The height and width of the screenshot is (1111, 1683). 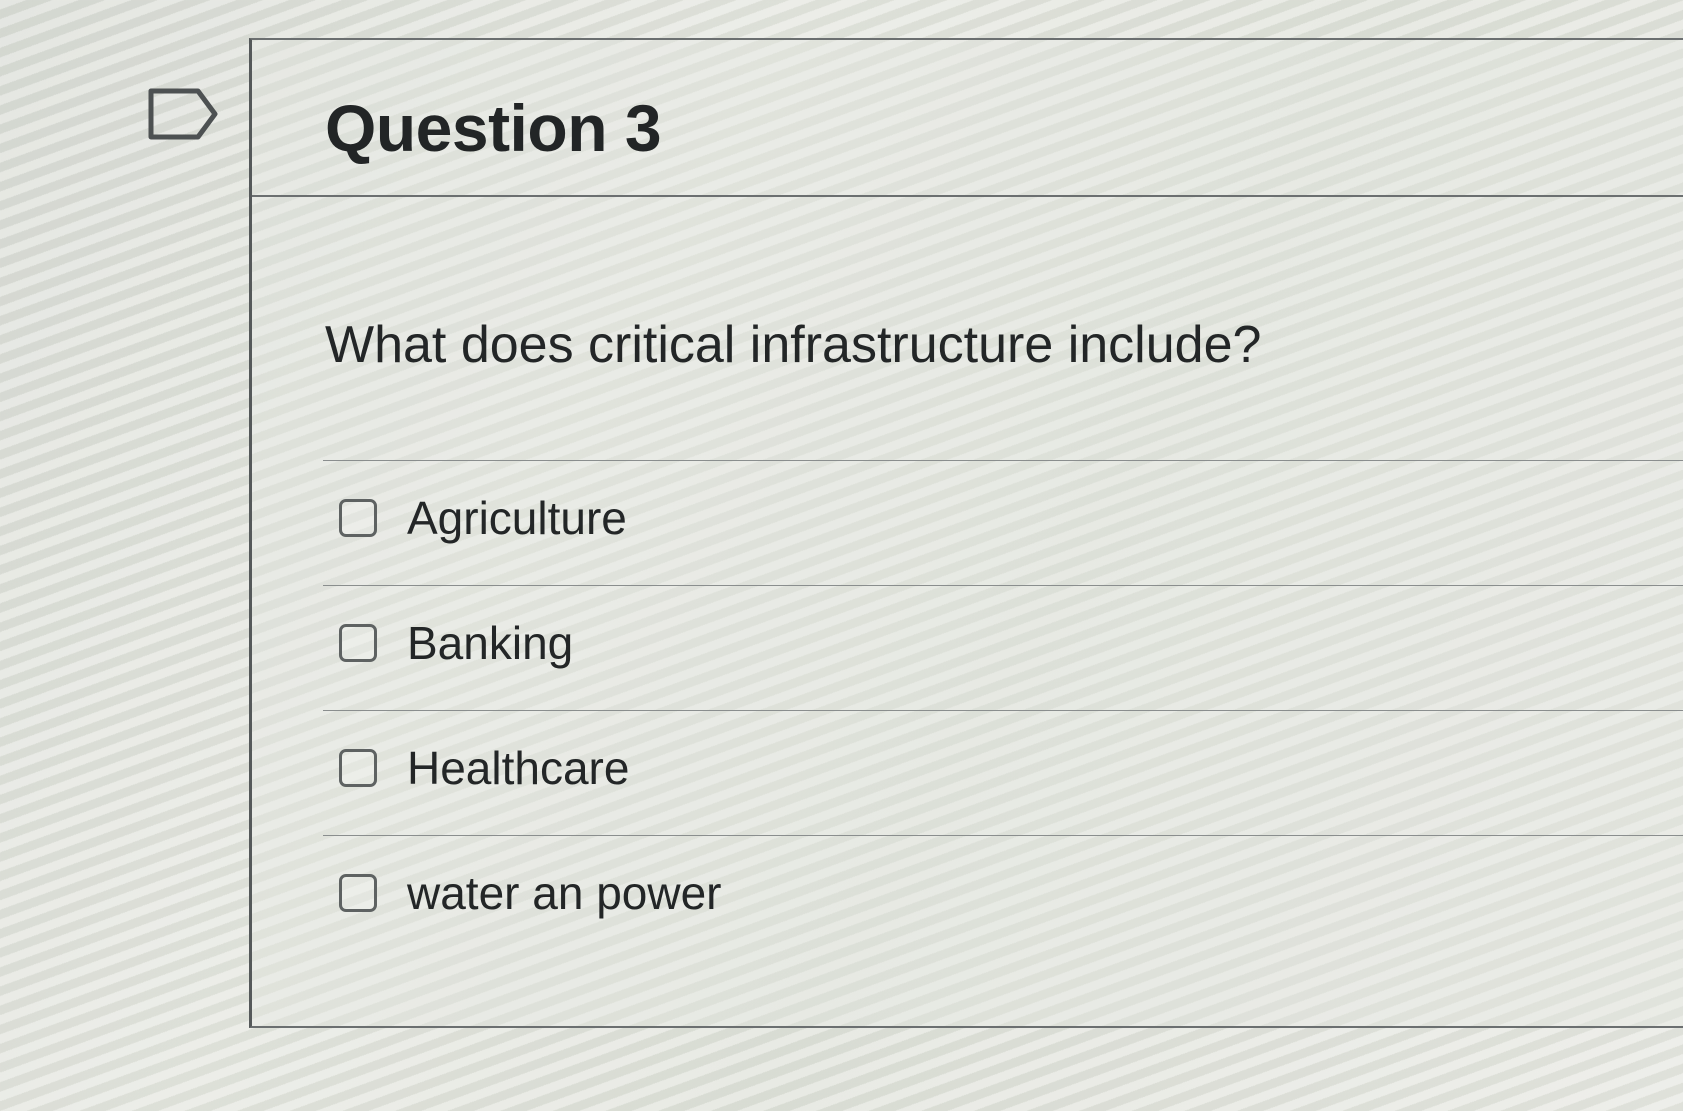 What do you see at coordinates (490, 643) in the screenshot?
I see `answer-label: Banking` at bounding box center [490, 643].